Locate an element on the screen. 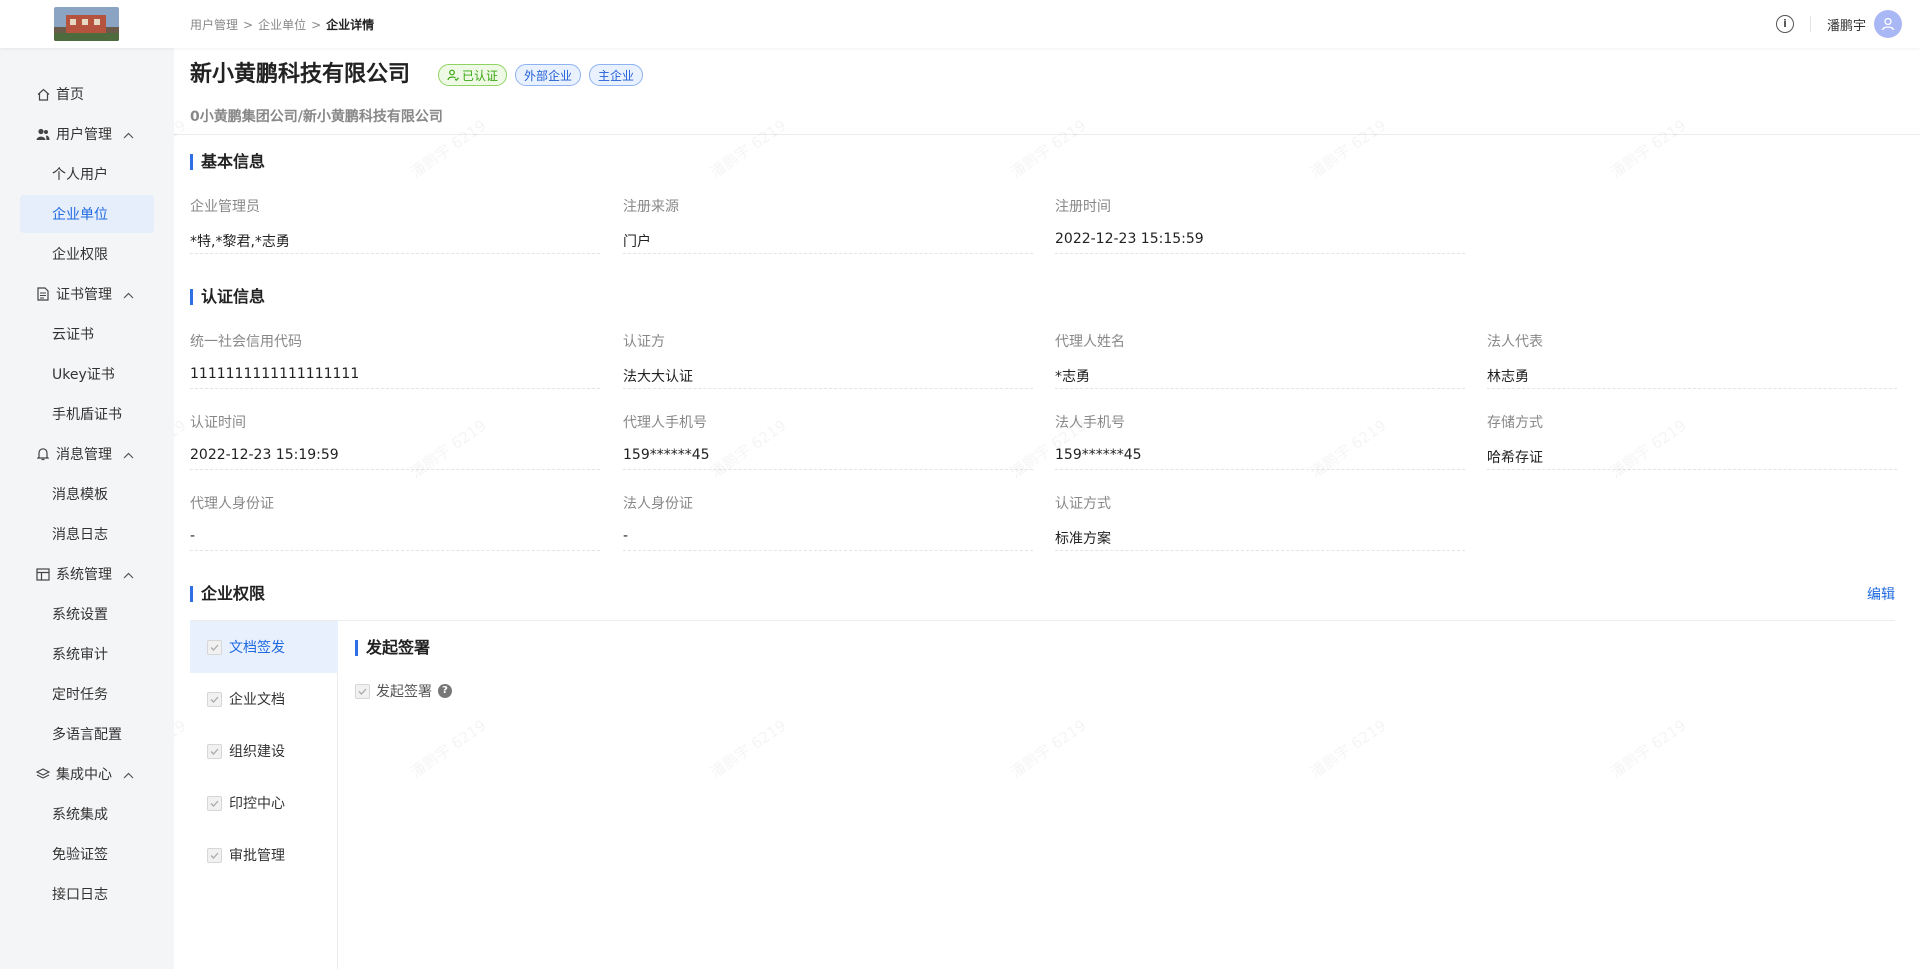  breadcrumb-user-mgmt: 用户管理 is located at coordinates (214, 25).